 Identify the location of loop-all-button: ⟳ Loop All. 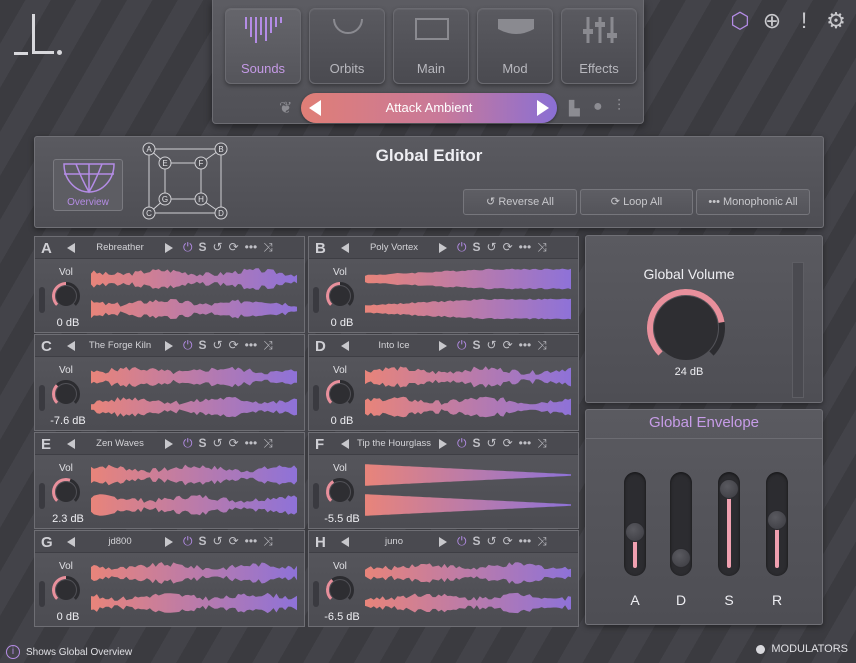
(636, 202).